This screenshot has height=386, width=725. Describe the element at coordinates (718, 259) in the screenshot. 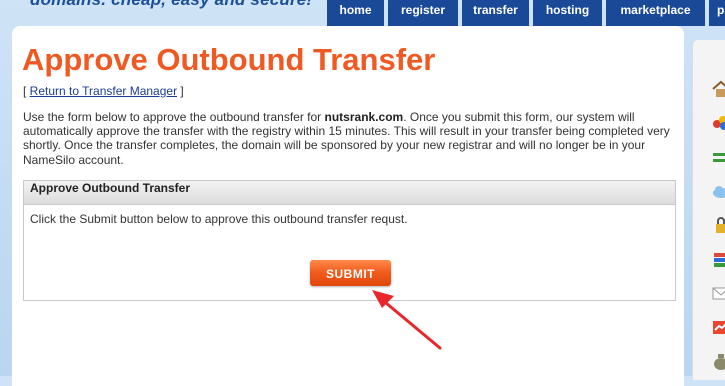

I see `stack-icon` at that location.